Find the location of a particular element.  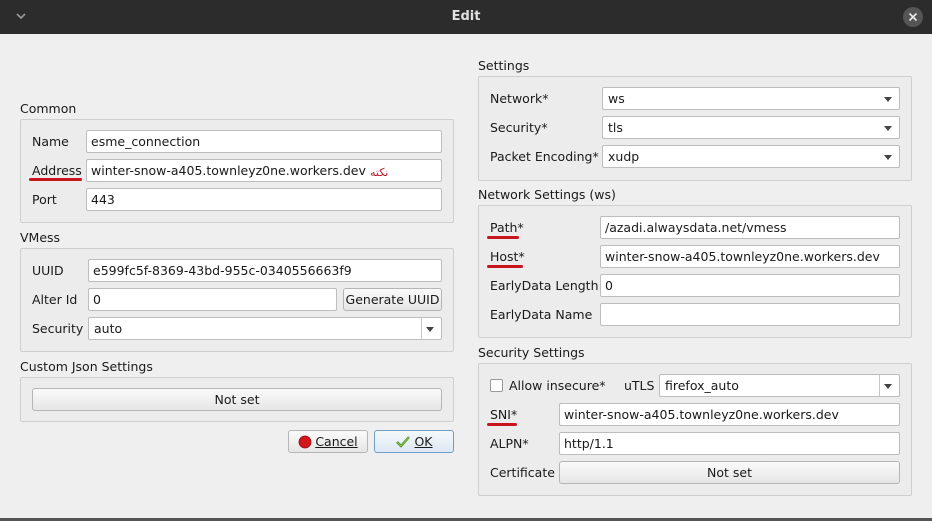

port-label: Port is located at coordinates (44, 199).